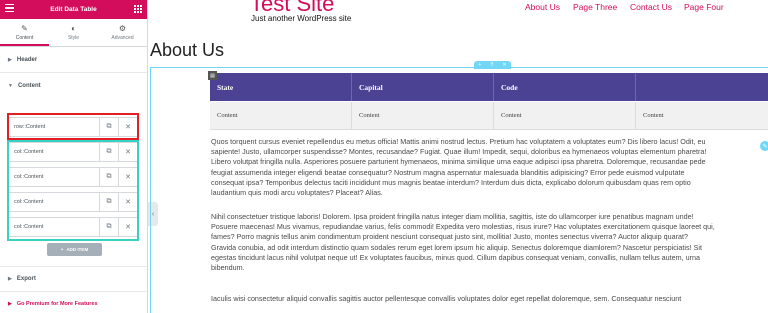 The height and width of the screenshot is (313, 768). Describe the element at coordinates (704, 7) in the screenshot. I see `nav-page-four: Page Four` at that location.